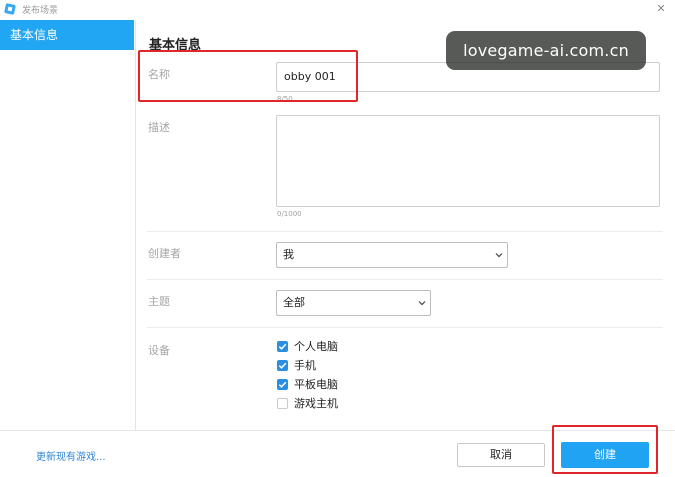  What do you see at coordinates (316, 346) in the screenshot?
I see `device-option-label: 个人电脑` at bounding box center [316, 346].